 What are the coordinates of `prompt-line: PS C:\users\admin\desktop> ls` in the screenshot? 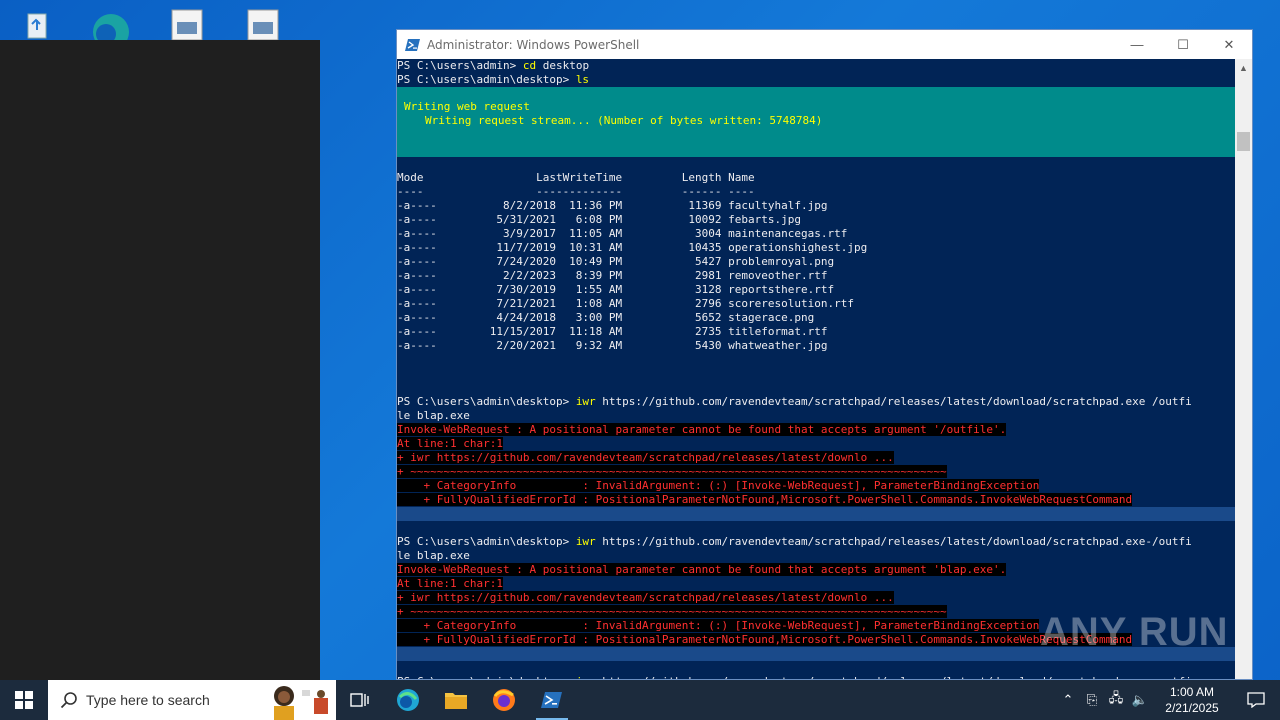 It's located at (817, 80).